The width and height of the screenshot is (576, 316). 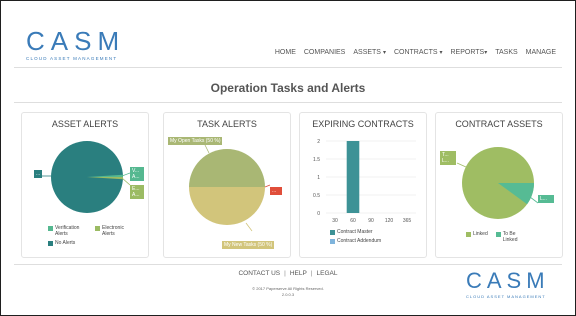 I want to click on legend-item: Linked, so click(x=477, y=237).